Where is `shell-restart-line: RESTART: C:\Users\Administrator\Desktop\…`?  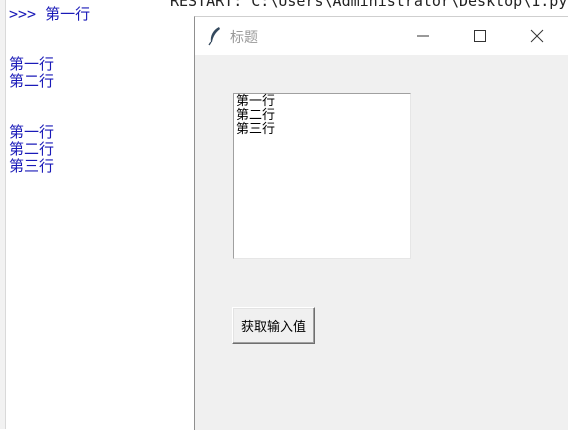
shell-restart-line: RESTART: C:\Users\Administrator\Desktop\… is located at coordinates (369, 5).